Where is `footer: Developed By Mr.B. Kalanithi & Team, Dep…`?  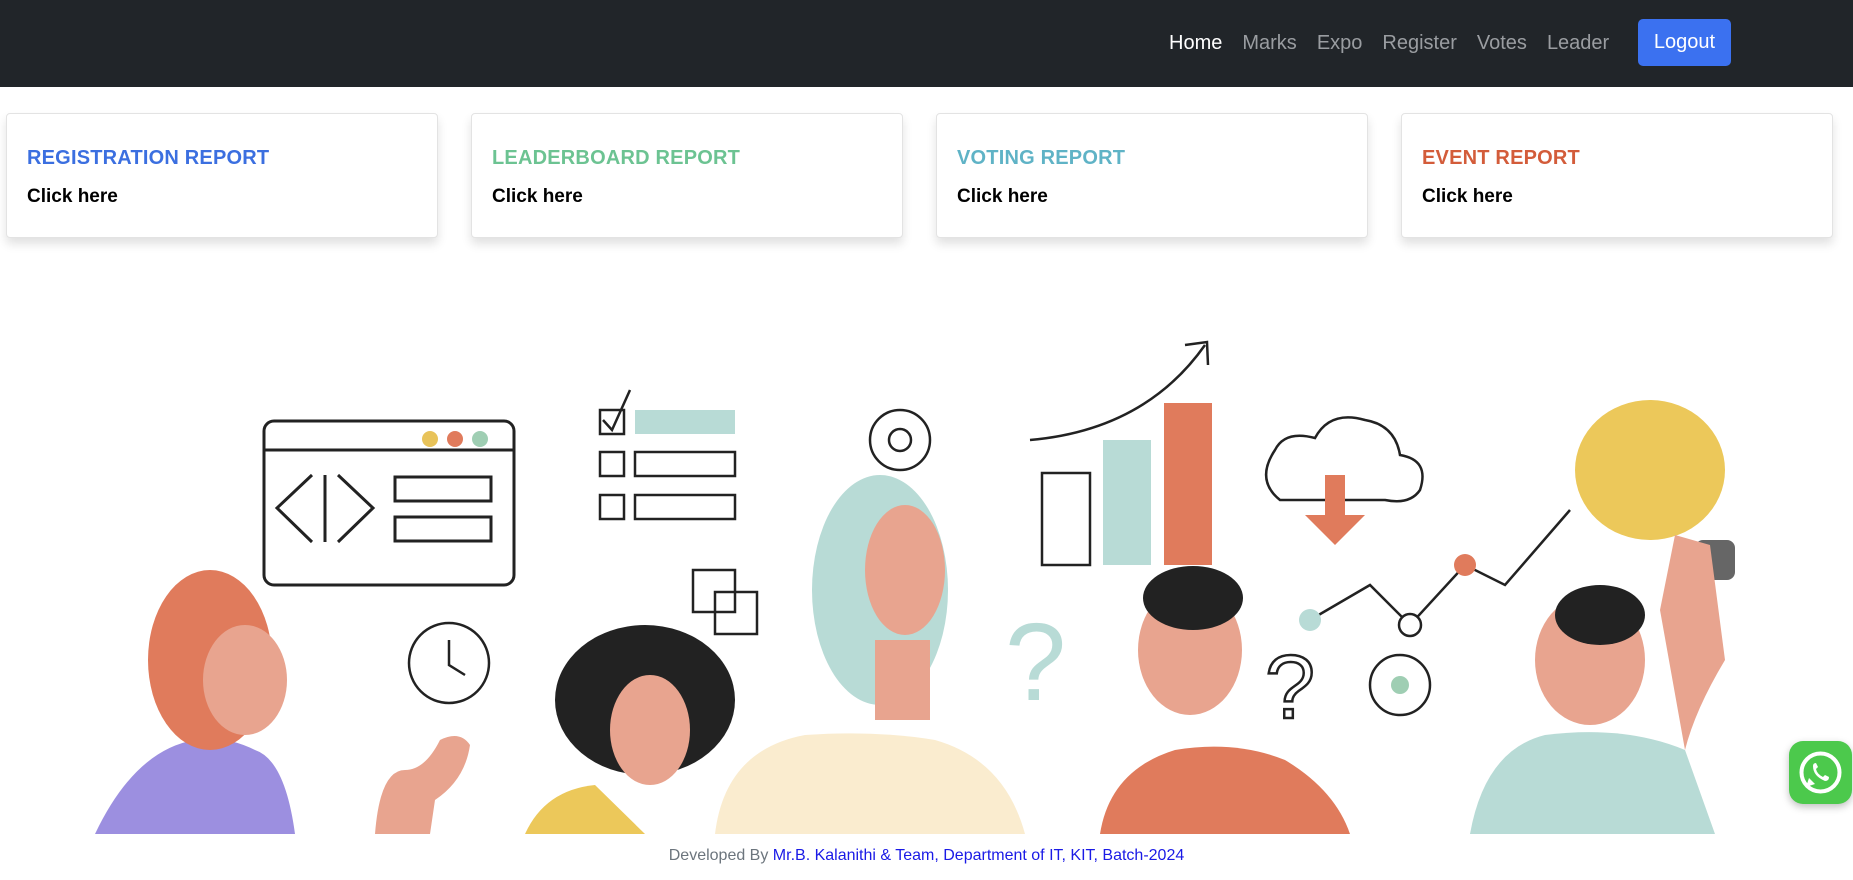
footer: Developed By Mr.B. Kalanithi & Team, Dep… is located at coordinates (926, 856).